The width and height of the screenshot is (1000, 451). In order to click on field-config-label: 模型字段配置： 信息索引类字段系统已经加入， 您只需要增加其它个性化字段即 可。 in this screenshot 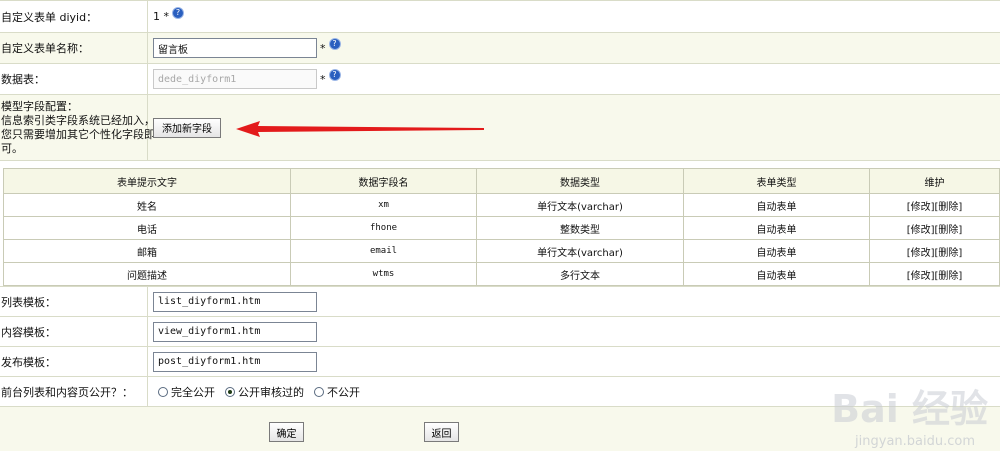, I will do `click(77, 127)`.